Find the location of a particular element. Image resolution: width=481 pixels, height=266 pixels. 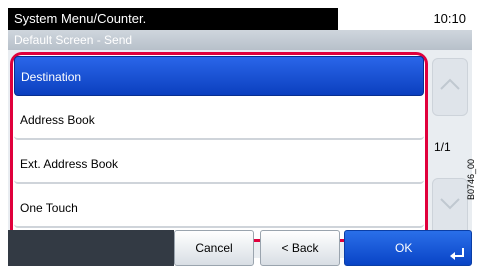

scroll-down-button is located at coordinates (450, 207).